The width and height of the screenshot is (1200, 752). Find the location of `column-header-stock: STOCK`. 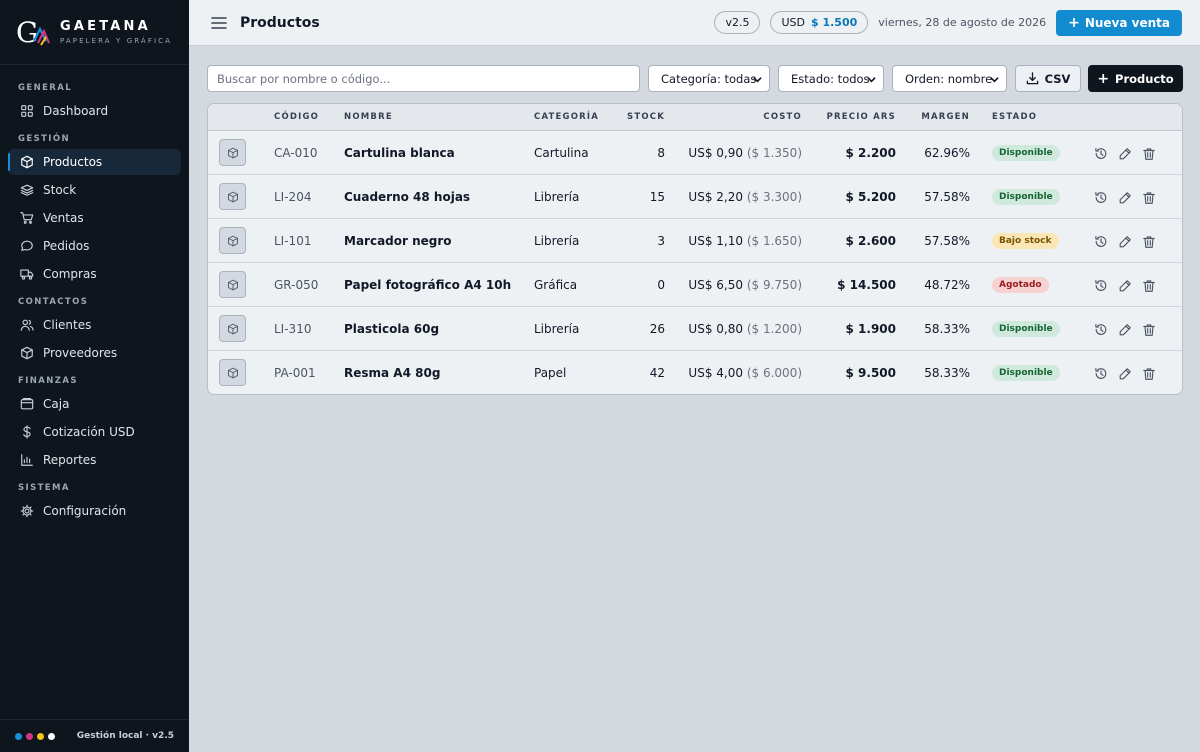

column-header-stock: STOCK is located at coordinates (636, 117).